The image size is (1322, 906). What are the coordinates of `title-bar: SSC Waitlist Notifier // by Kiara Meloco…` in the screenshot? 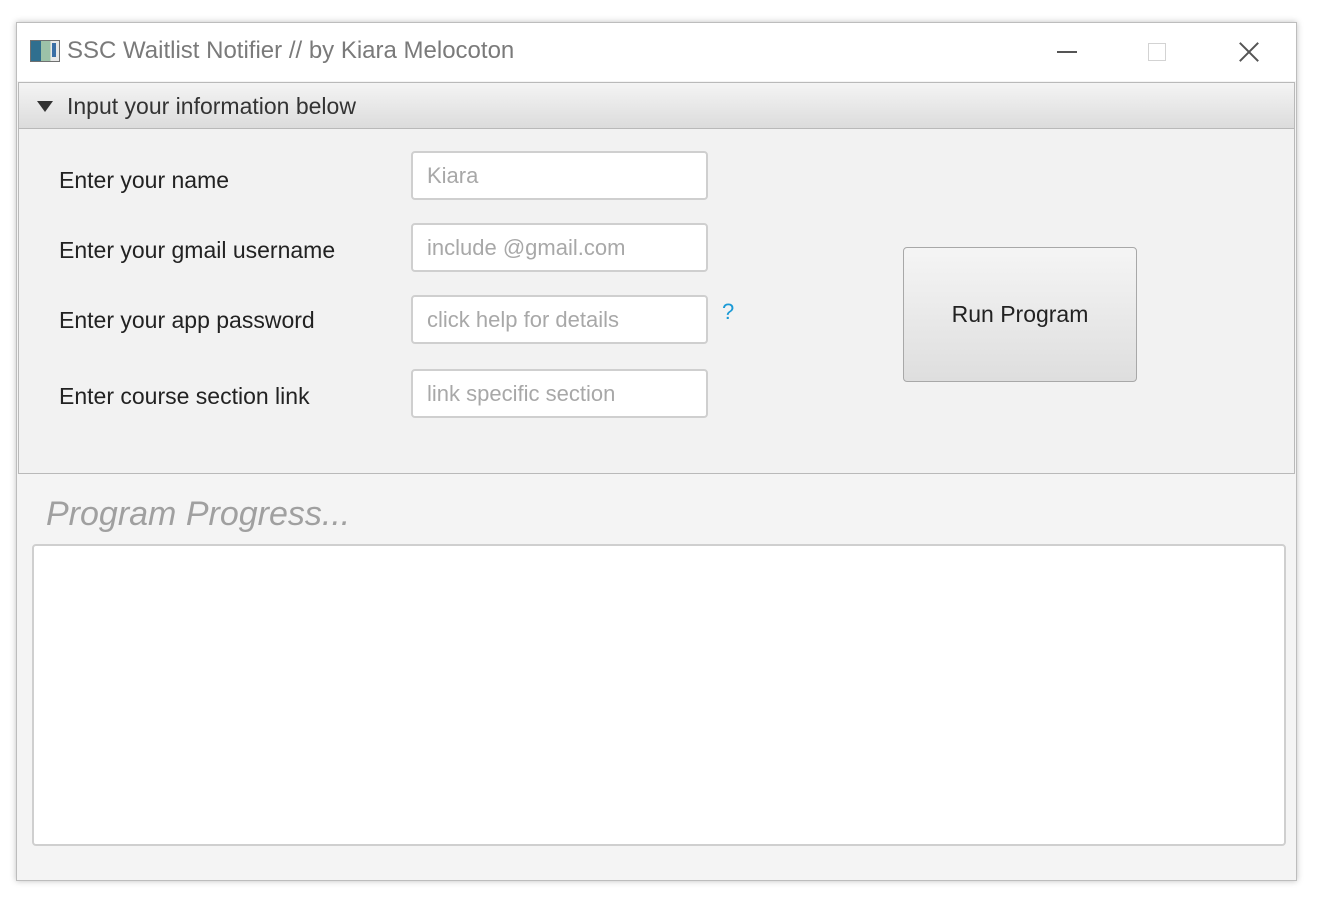 It's located at (656, 52).